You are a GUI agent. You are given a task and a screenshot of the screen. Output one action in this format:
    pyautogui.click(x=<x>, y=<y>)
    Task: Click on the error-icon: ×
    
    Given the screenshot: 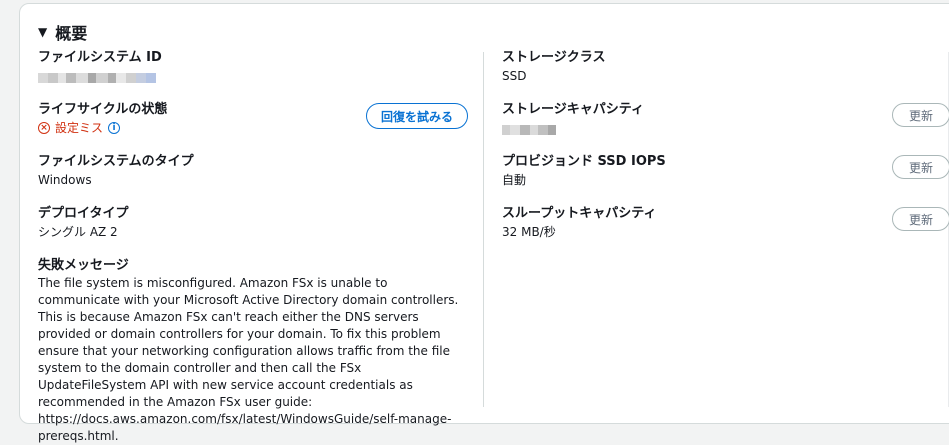 What is the action you would take?
    pyautogui.click(x=44, y=128)
    